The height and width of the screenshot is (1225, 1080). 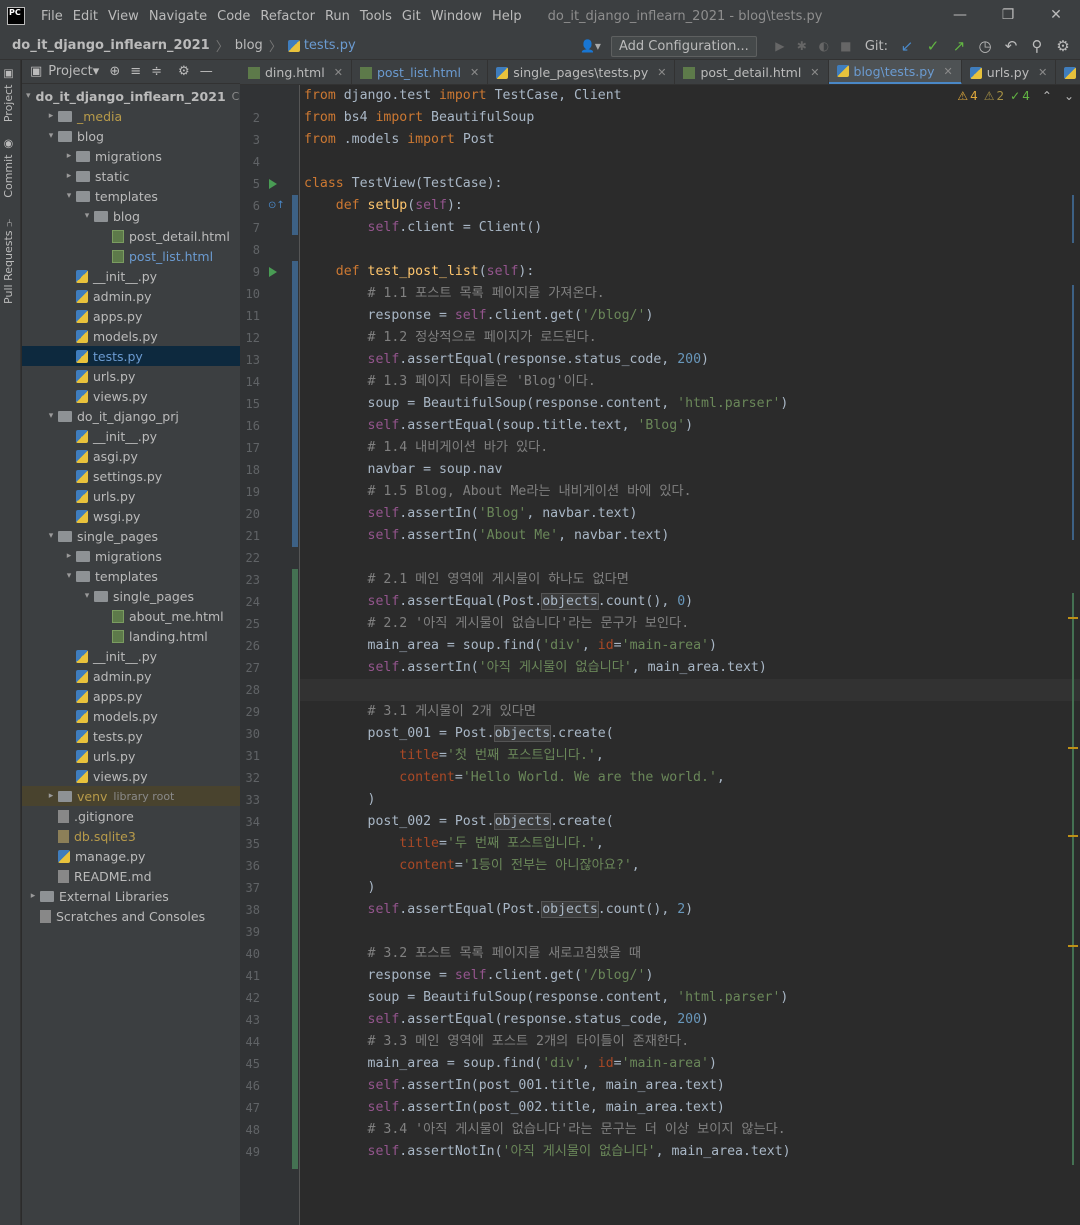 What do you see at coordinates (454, 756) in the screenshot?
I see `code-line: title='첫 번째 포스트입니다.',` at bounding box center [454, 756].